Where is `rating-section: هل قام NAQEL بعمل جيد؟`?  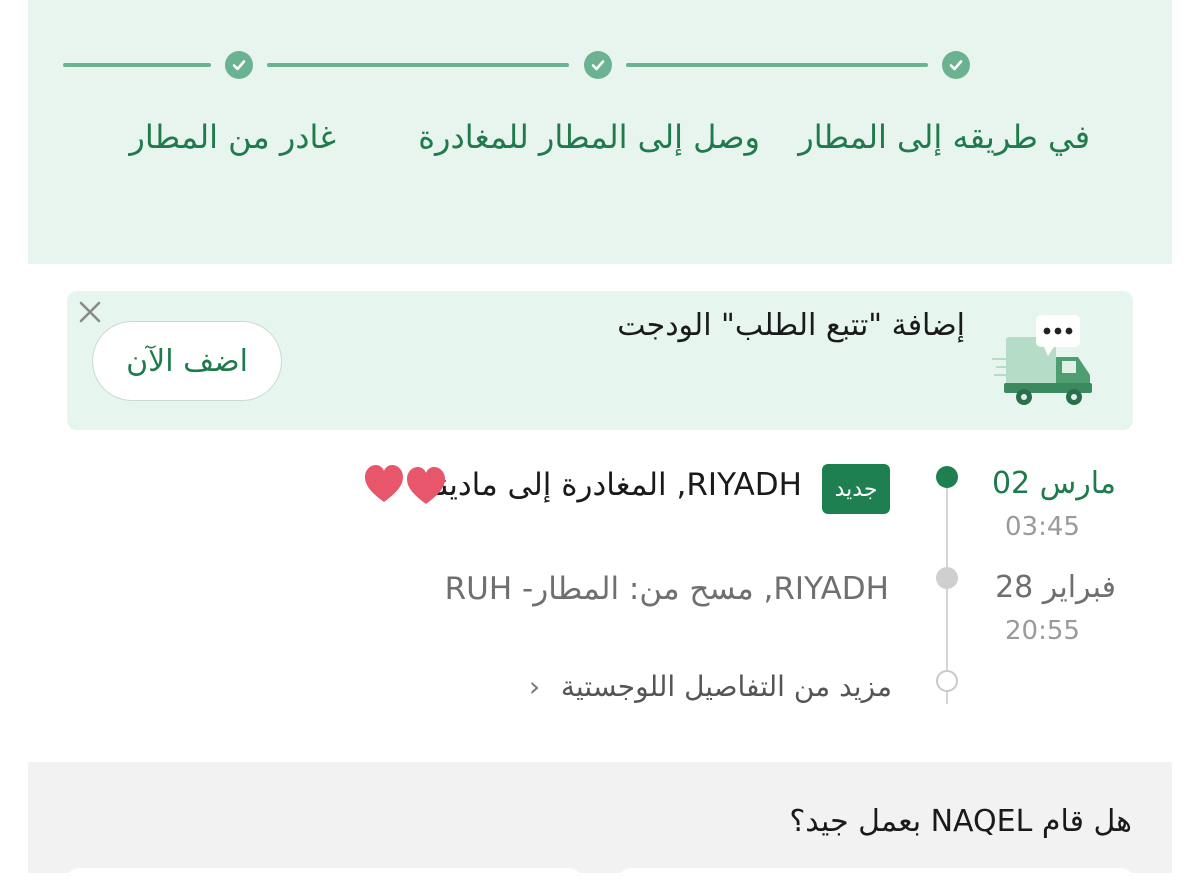
rating-section: هل قام NAQEL بعمل جيد؟ is located at coordinates (600, 825).